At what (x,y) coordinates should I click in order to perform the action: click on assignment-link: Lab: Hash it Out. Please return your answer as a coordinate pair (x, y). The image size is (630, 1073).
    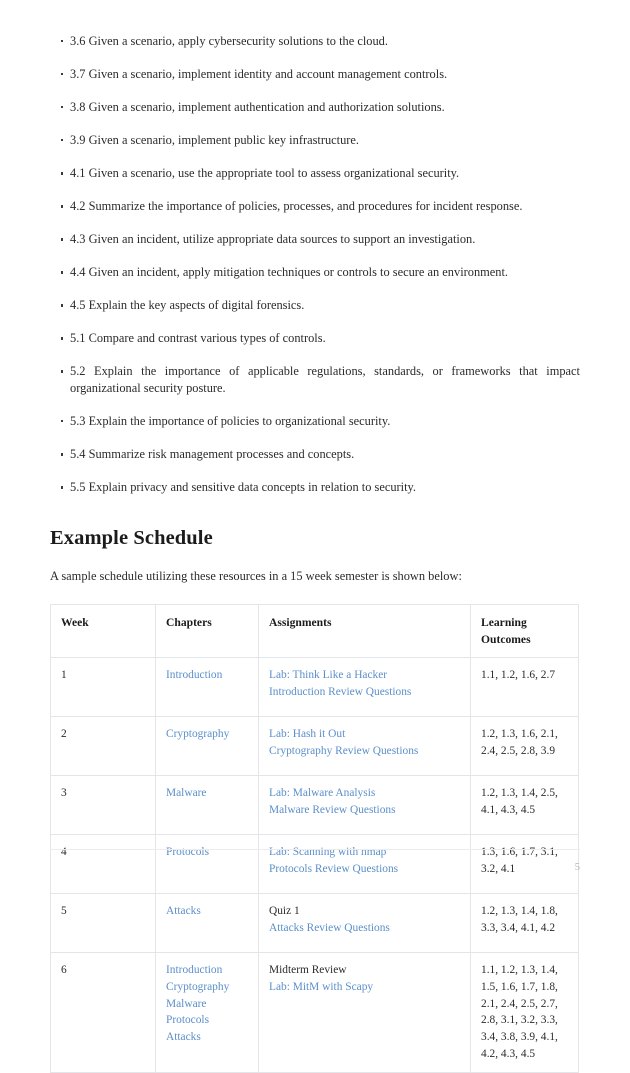
    Looking at the image, I should click on (365, 734).